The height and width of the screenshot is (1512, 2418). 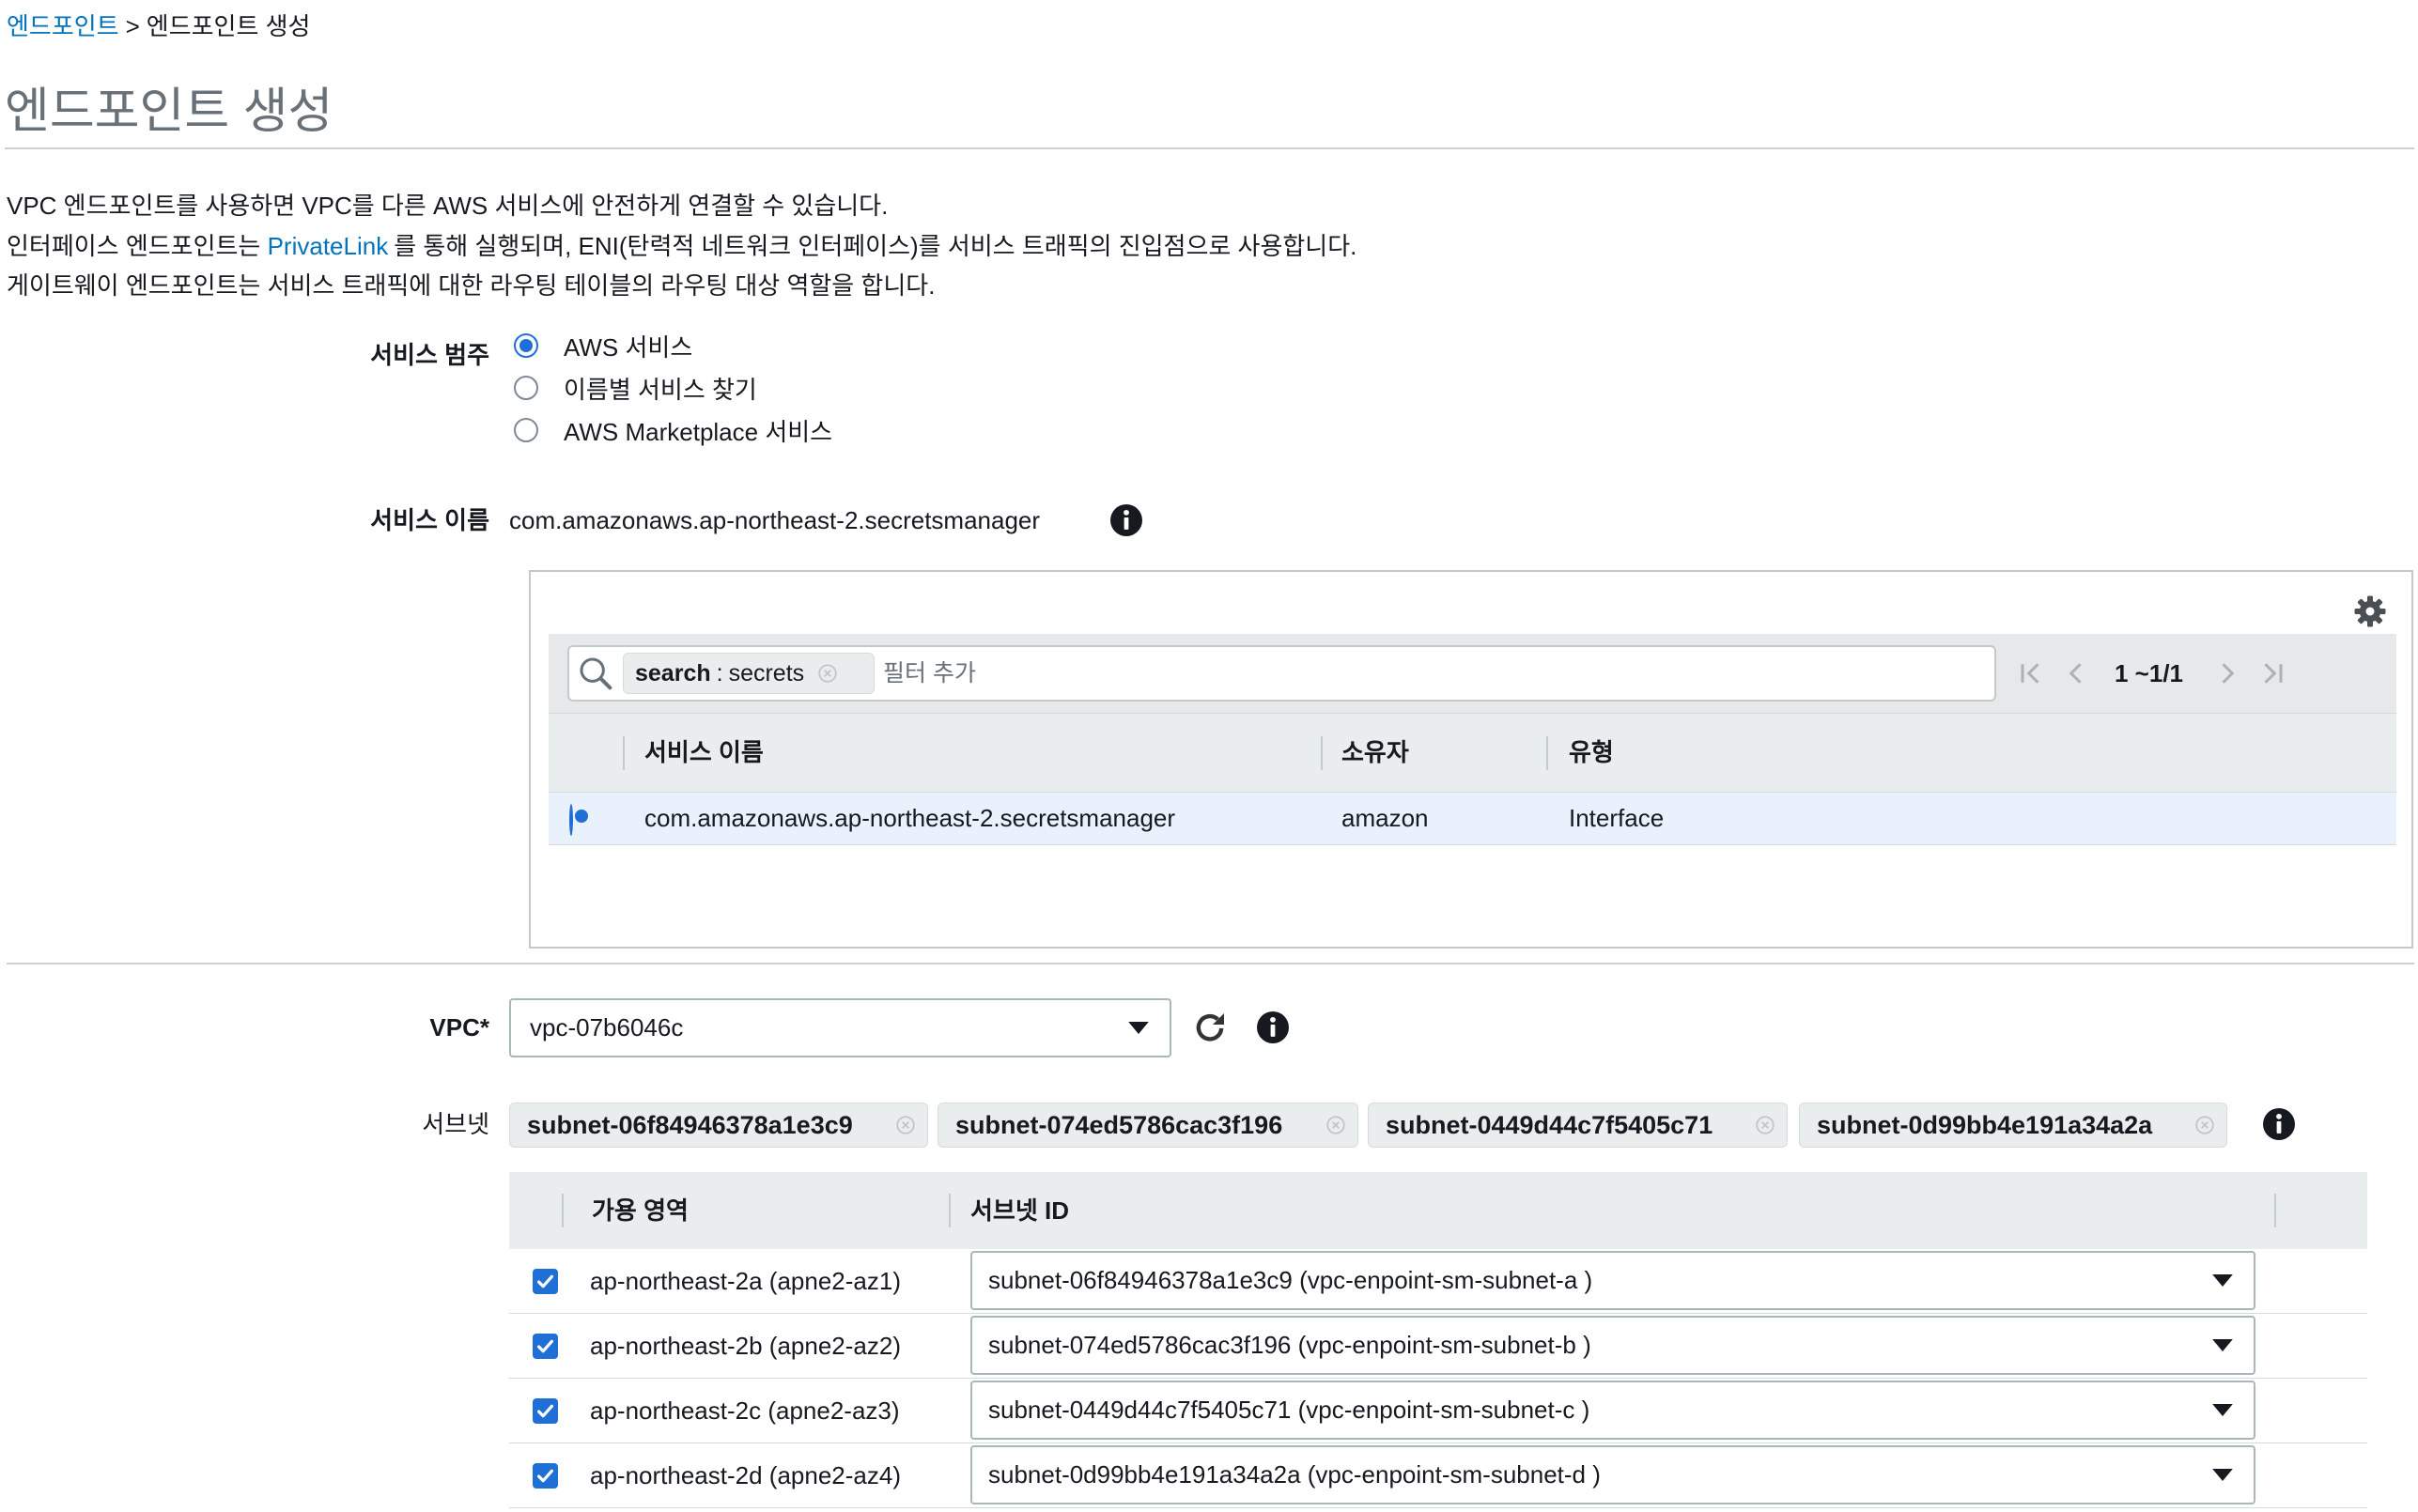 What do you see at coordinates (1549, 1124) in the screenshot?
I see `subnet-token-label: subnet-0449d44c7f5405c71` at bounding box center [1549, 1124].